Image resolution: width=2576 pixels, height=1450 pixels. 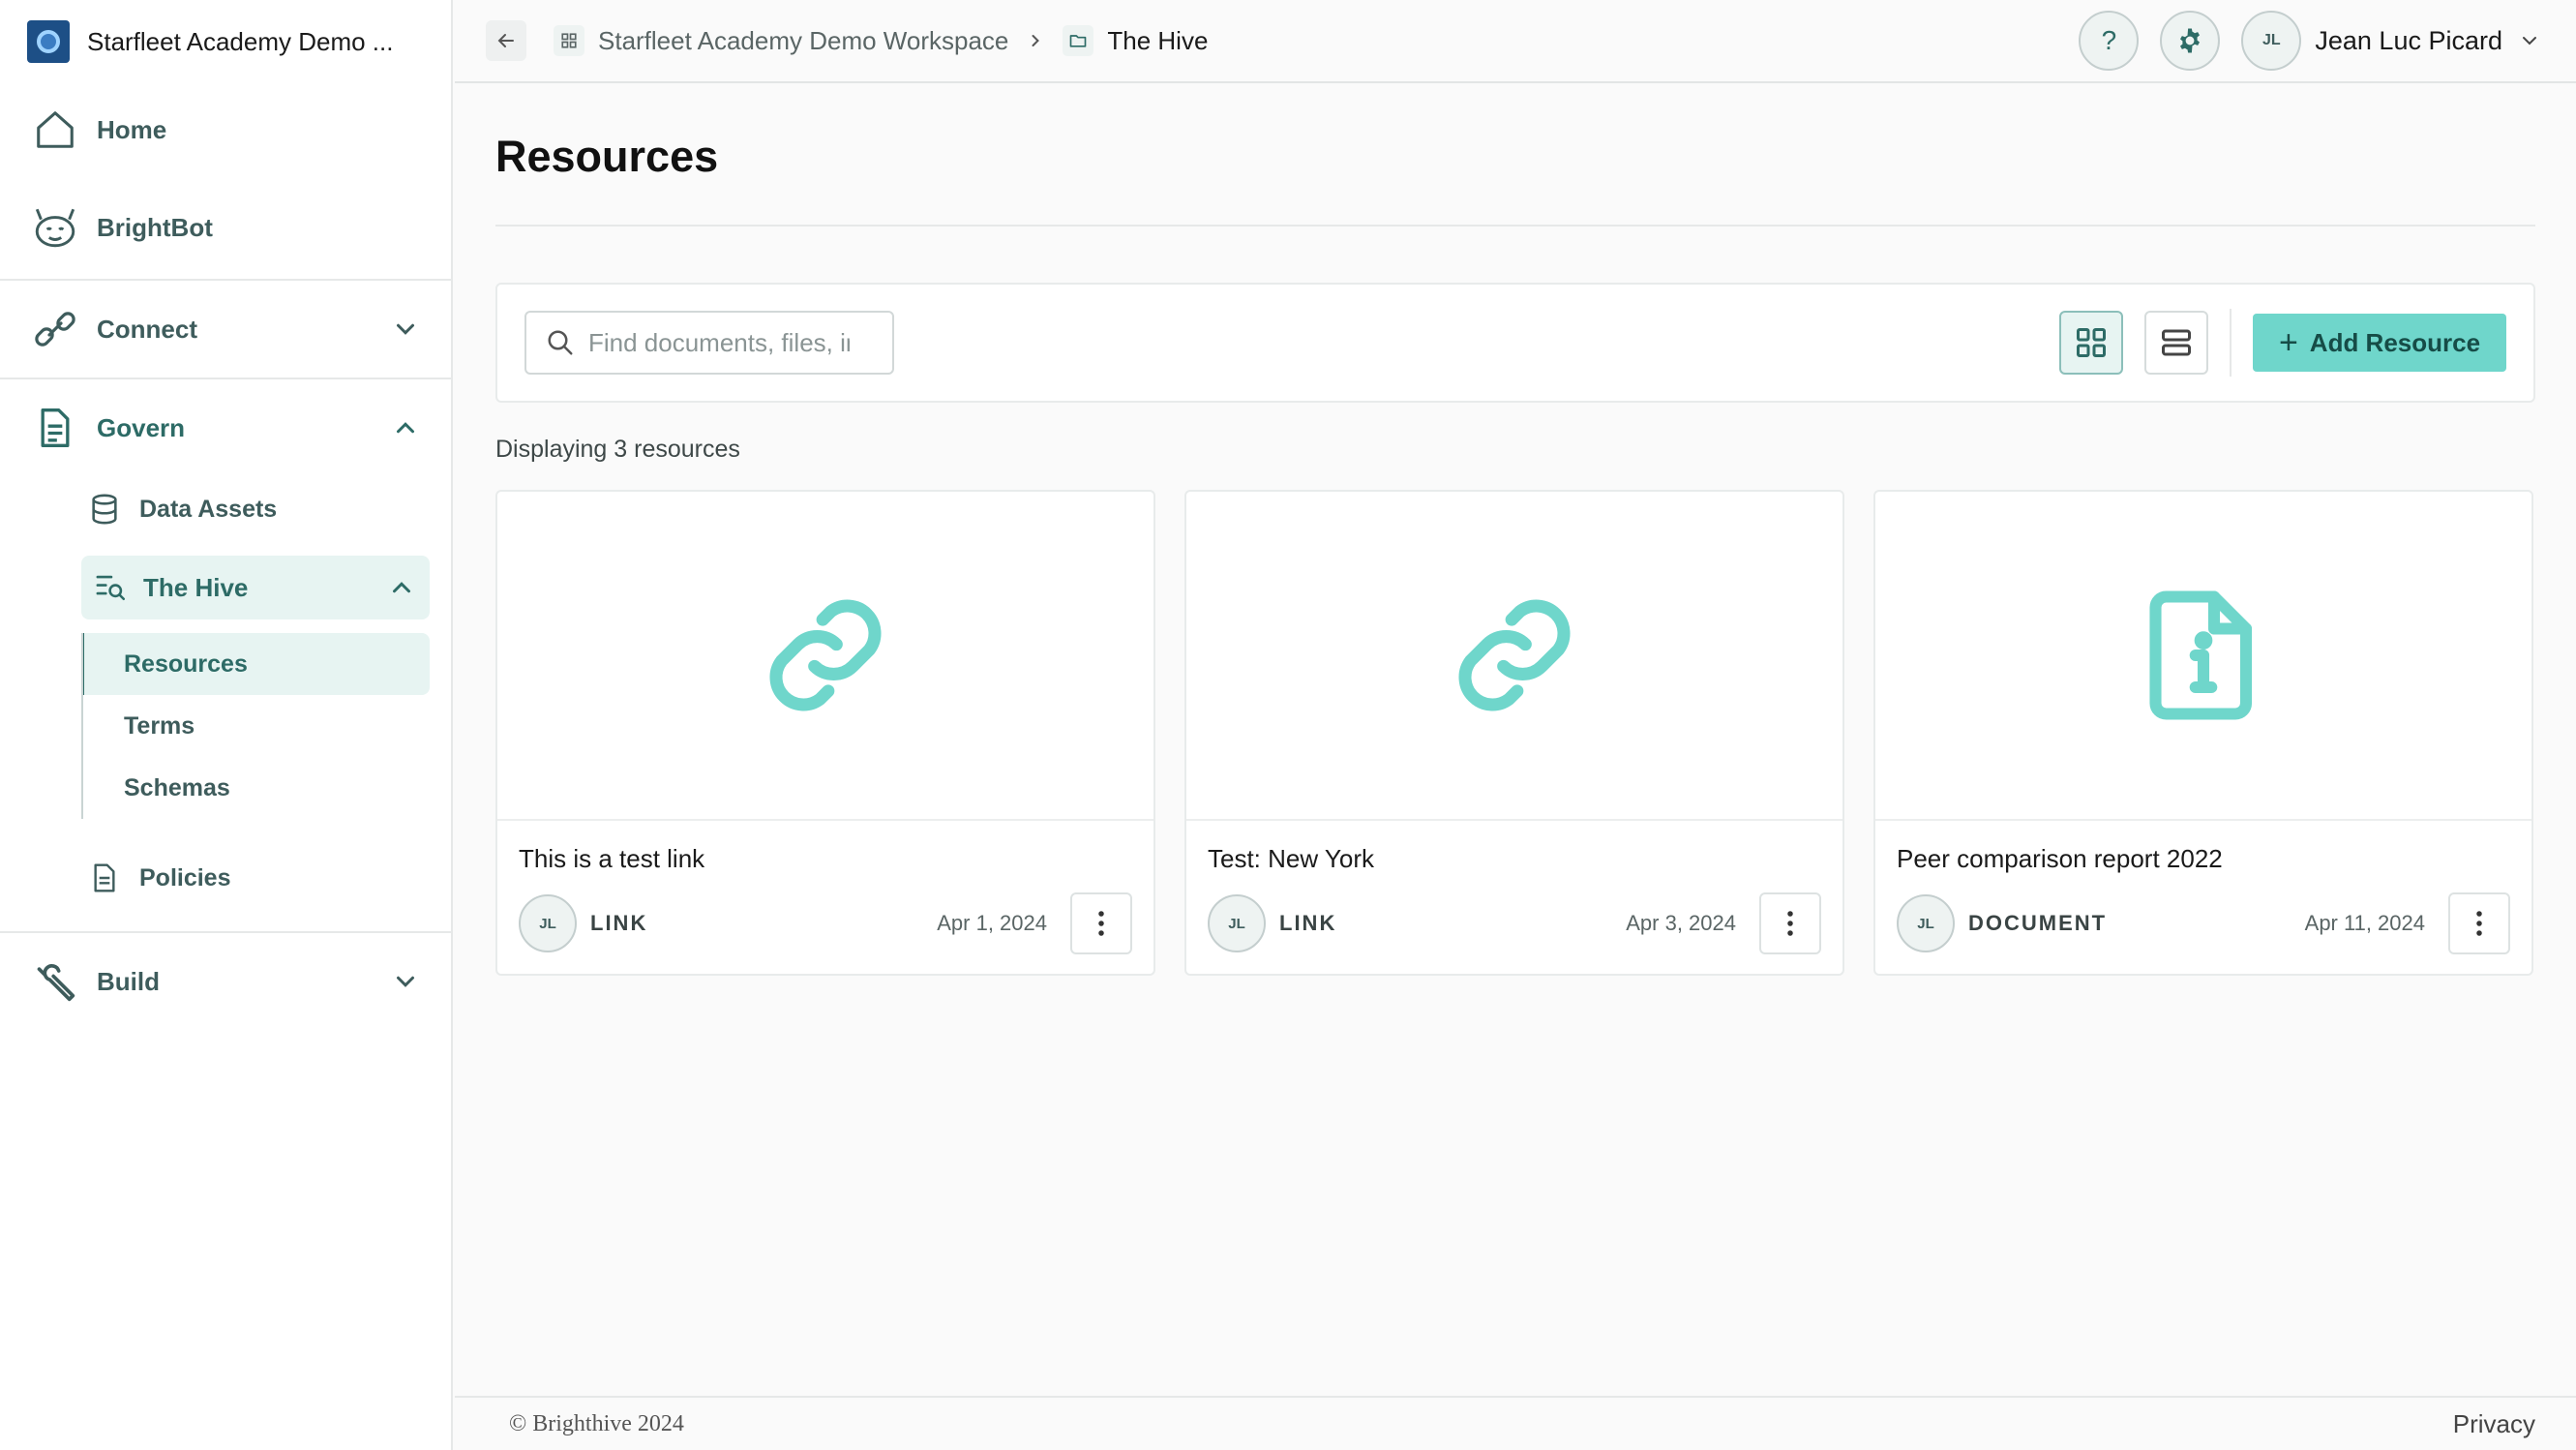 What do you see at coordinates (2408, 41) in the screenshot?
I see `user-name: Jean Luc Picard` at bounding box center [2408, 41].